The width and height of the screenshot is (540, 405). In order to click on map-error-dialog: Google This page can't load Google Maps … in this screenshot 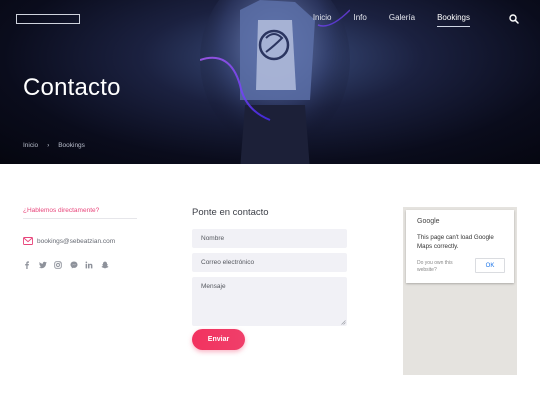, I will do `click(460, 246)`.